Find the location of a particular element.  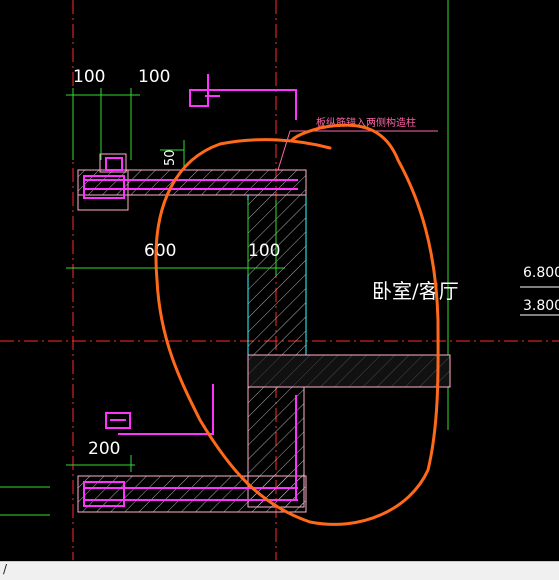

status-text: / is located at coordinates (5, 569).